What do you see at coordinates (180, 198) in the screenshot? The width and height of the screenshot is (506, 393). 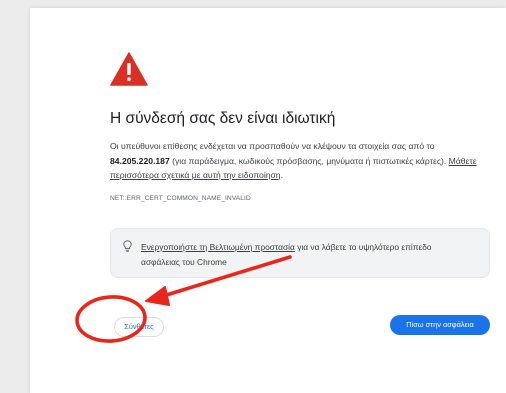 I see `error-code: NET::ERR_CERT_COMMON_NAME_INVALID` at bounding box center [180, 198].